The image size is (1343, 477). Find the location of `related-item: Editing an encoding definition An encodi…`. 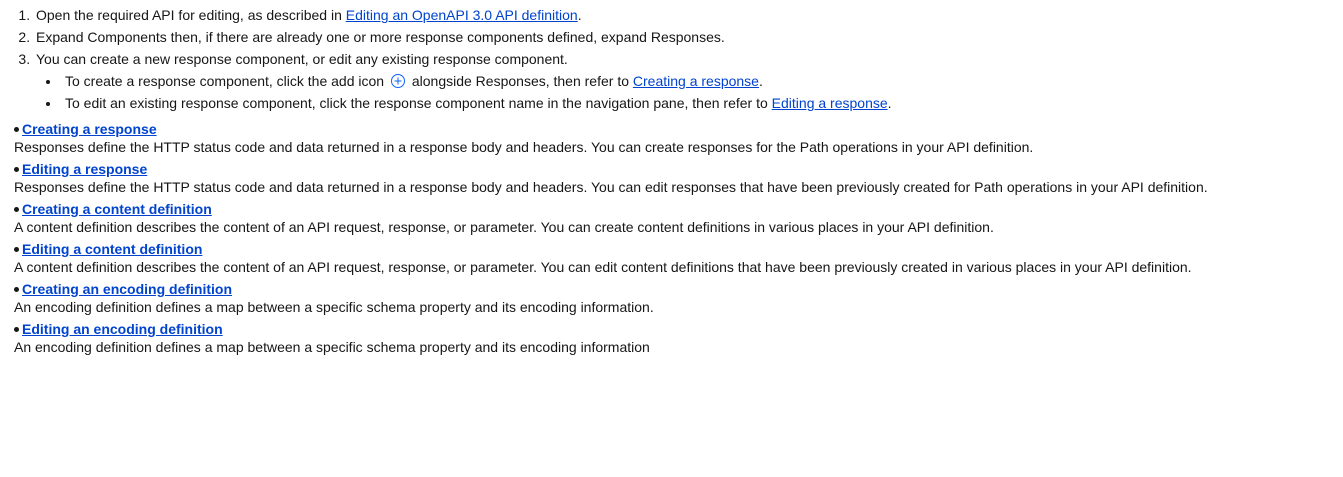

related-item: Editing an encoding definition An encodi… is located at coordinates (675, 338).